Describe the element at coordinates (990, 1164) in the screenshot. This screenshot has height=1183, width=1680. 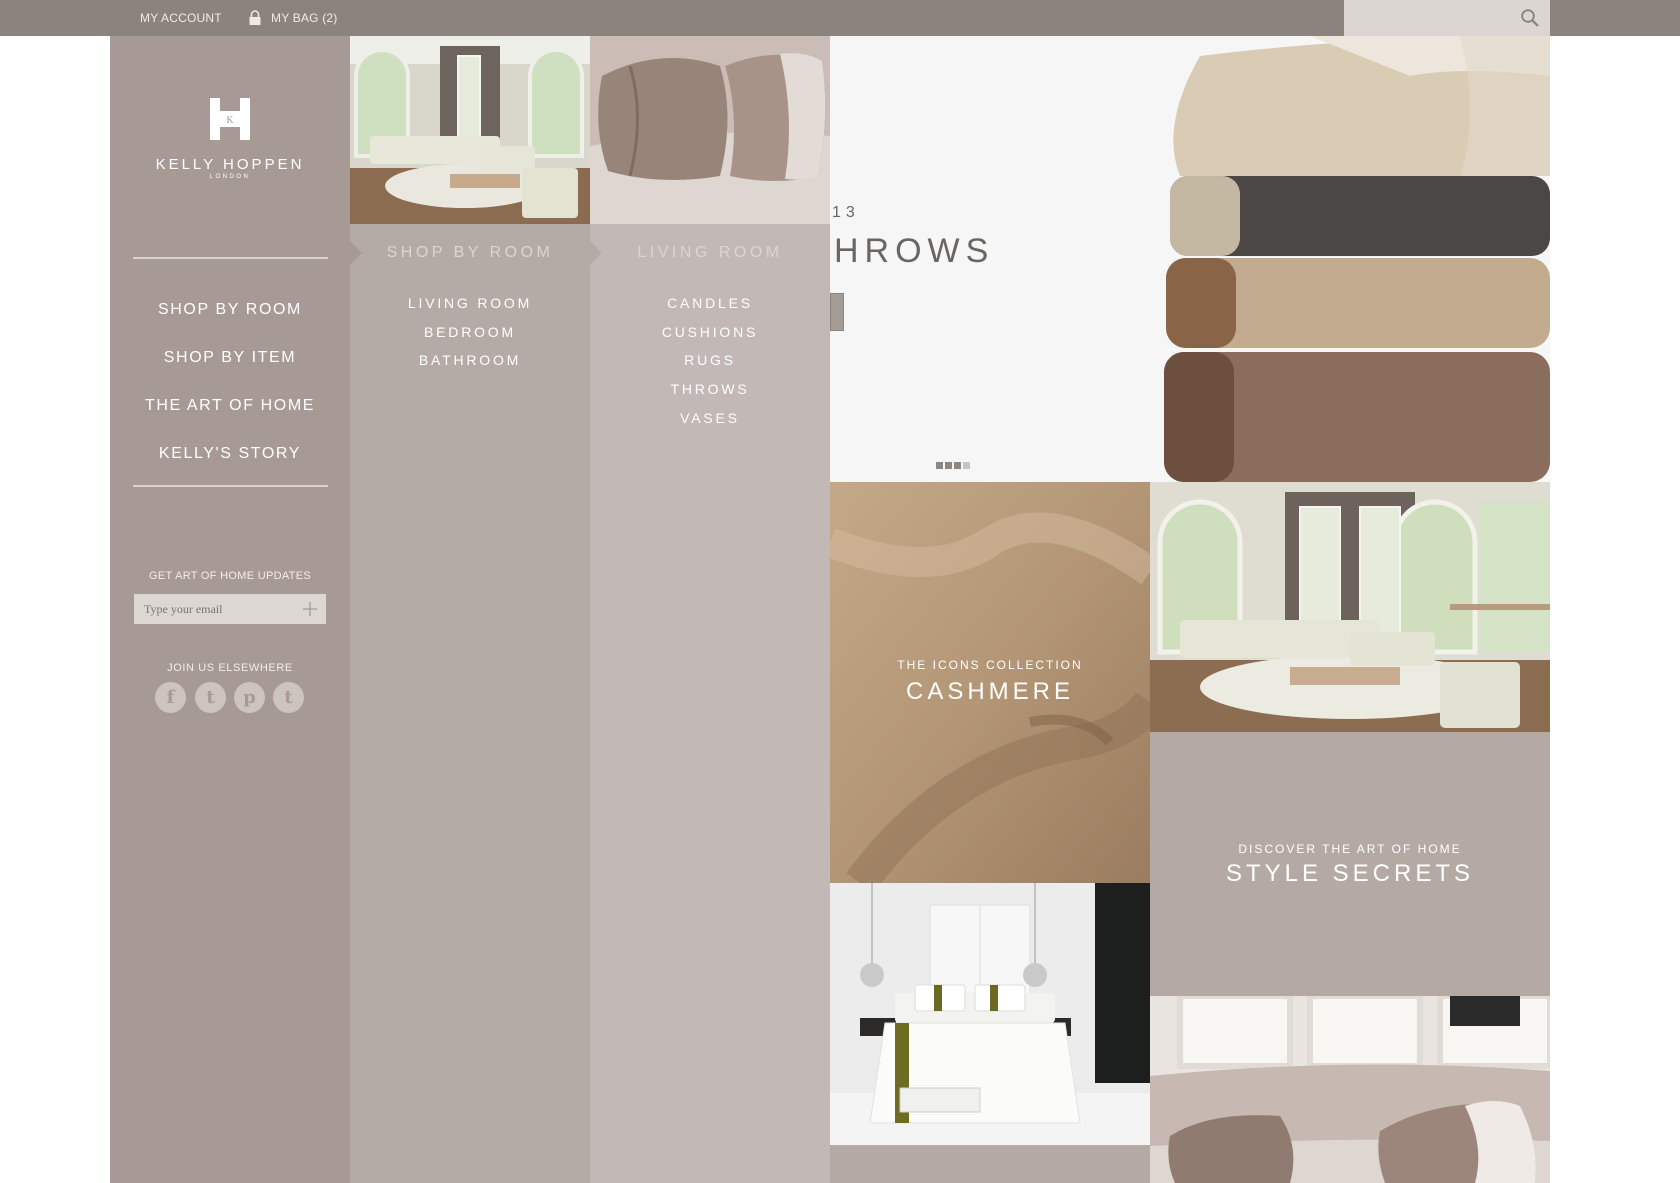
I see `bottom-tile` at that location.